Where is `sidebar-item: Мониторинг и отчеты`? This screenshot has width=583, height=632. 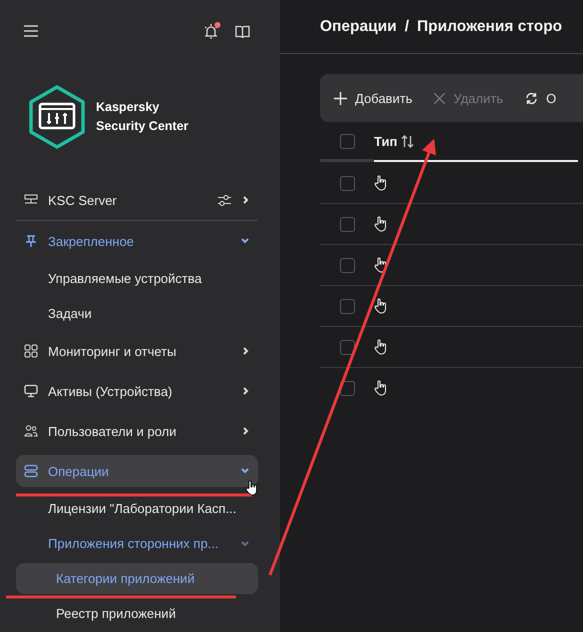
sidebar-item: Мониторинг и отчеты is located at coordinates (137, 351).